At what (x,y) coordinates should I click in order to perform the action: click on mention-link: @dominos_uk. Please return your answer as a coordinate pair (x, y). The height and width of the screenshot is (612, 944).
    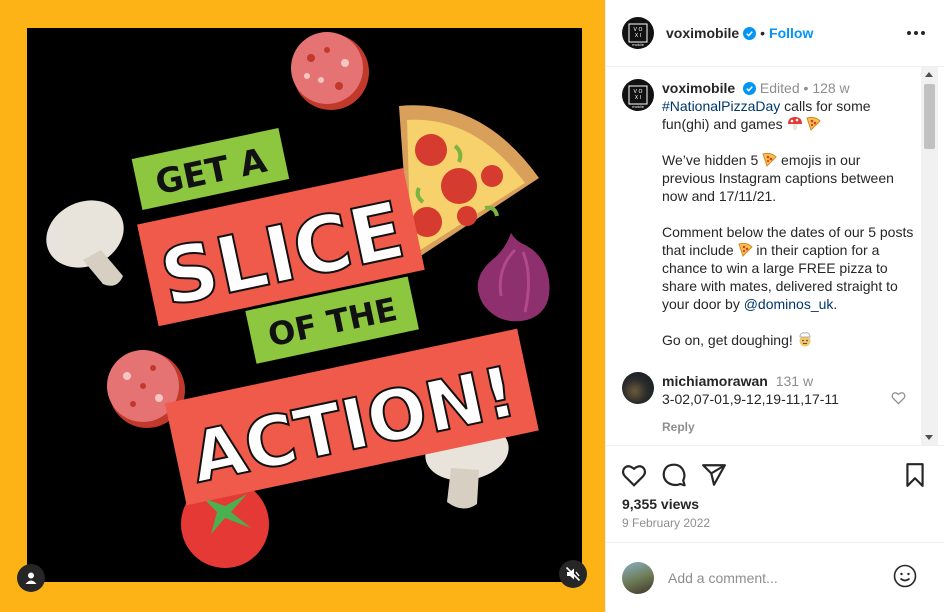
    Looking at the image, I should click on (789, 304).